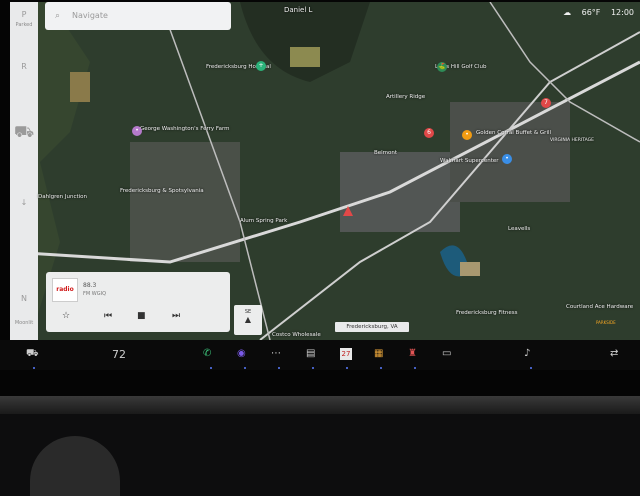 The width and height of the screenshot is (640, 496). What do you see at coordinates (614, 353) in the screenshot?
I see `swap-icon: ⇄` at bounding box center [614, 353].